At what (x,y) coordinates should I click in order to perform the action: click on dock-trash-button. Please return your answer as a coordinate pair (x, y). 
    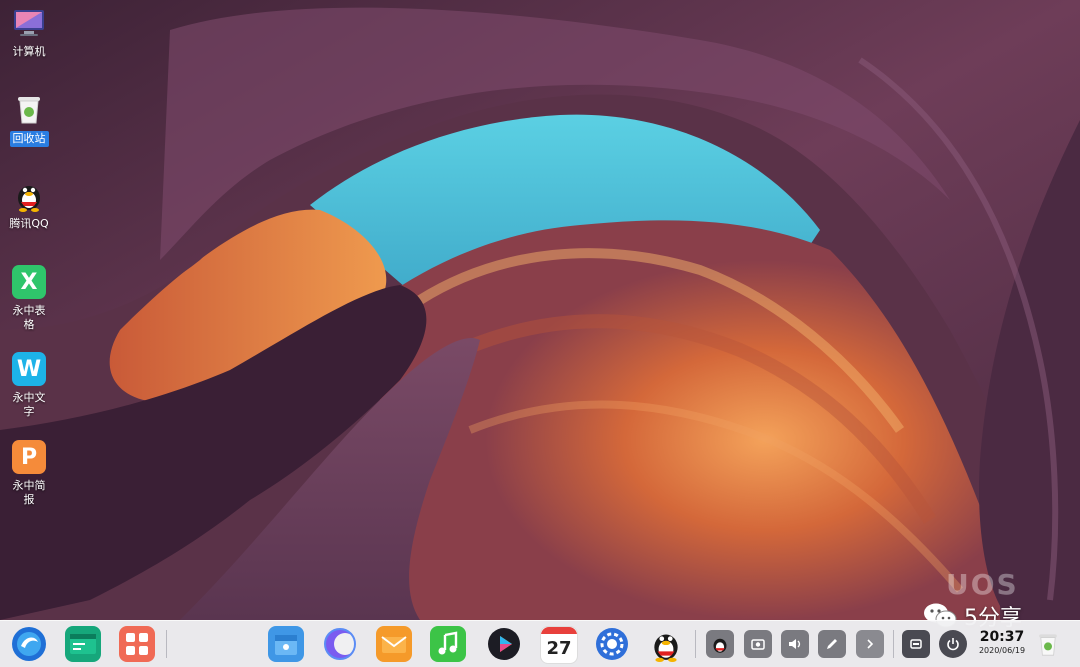
    Looking at the image, I should click on (1048, 644).